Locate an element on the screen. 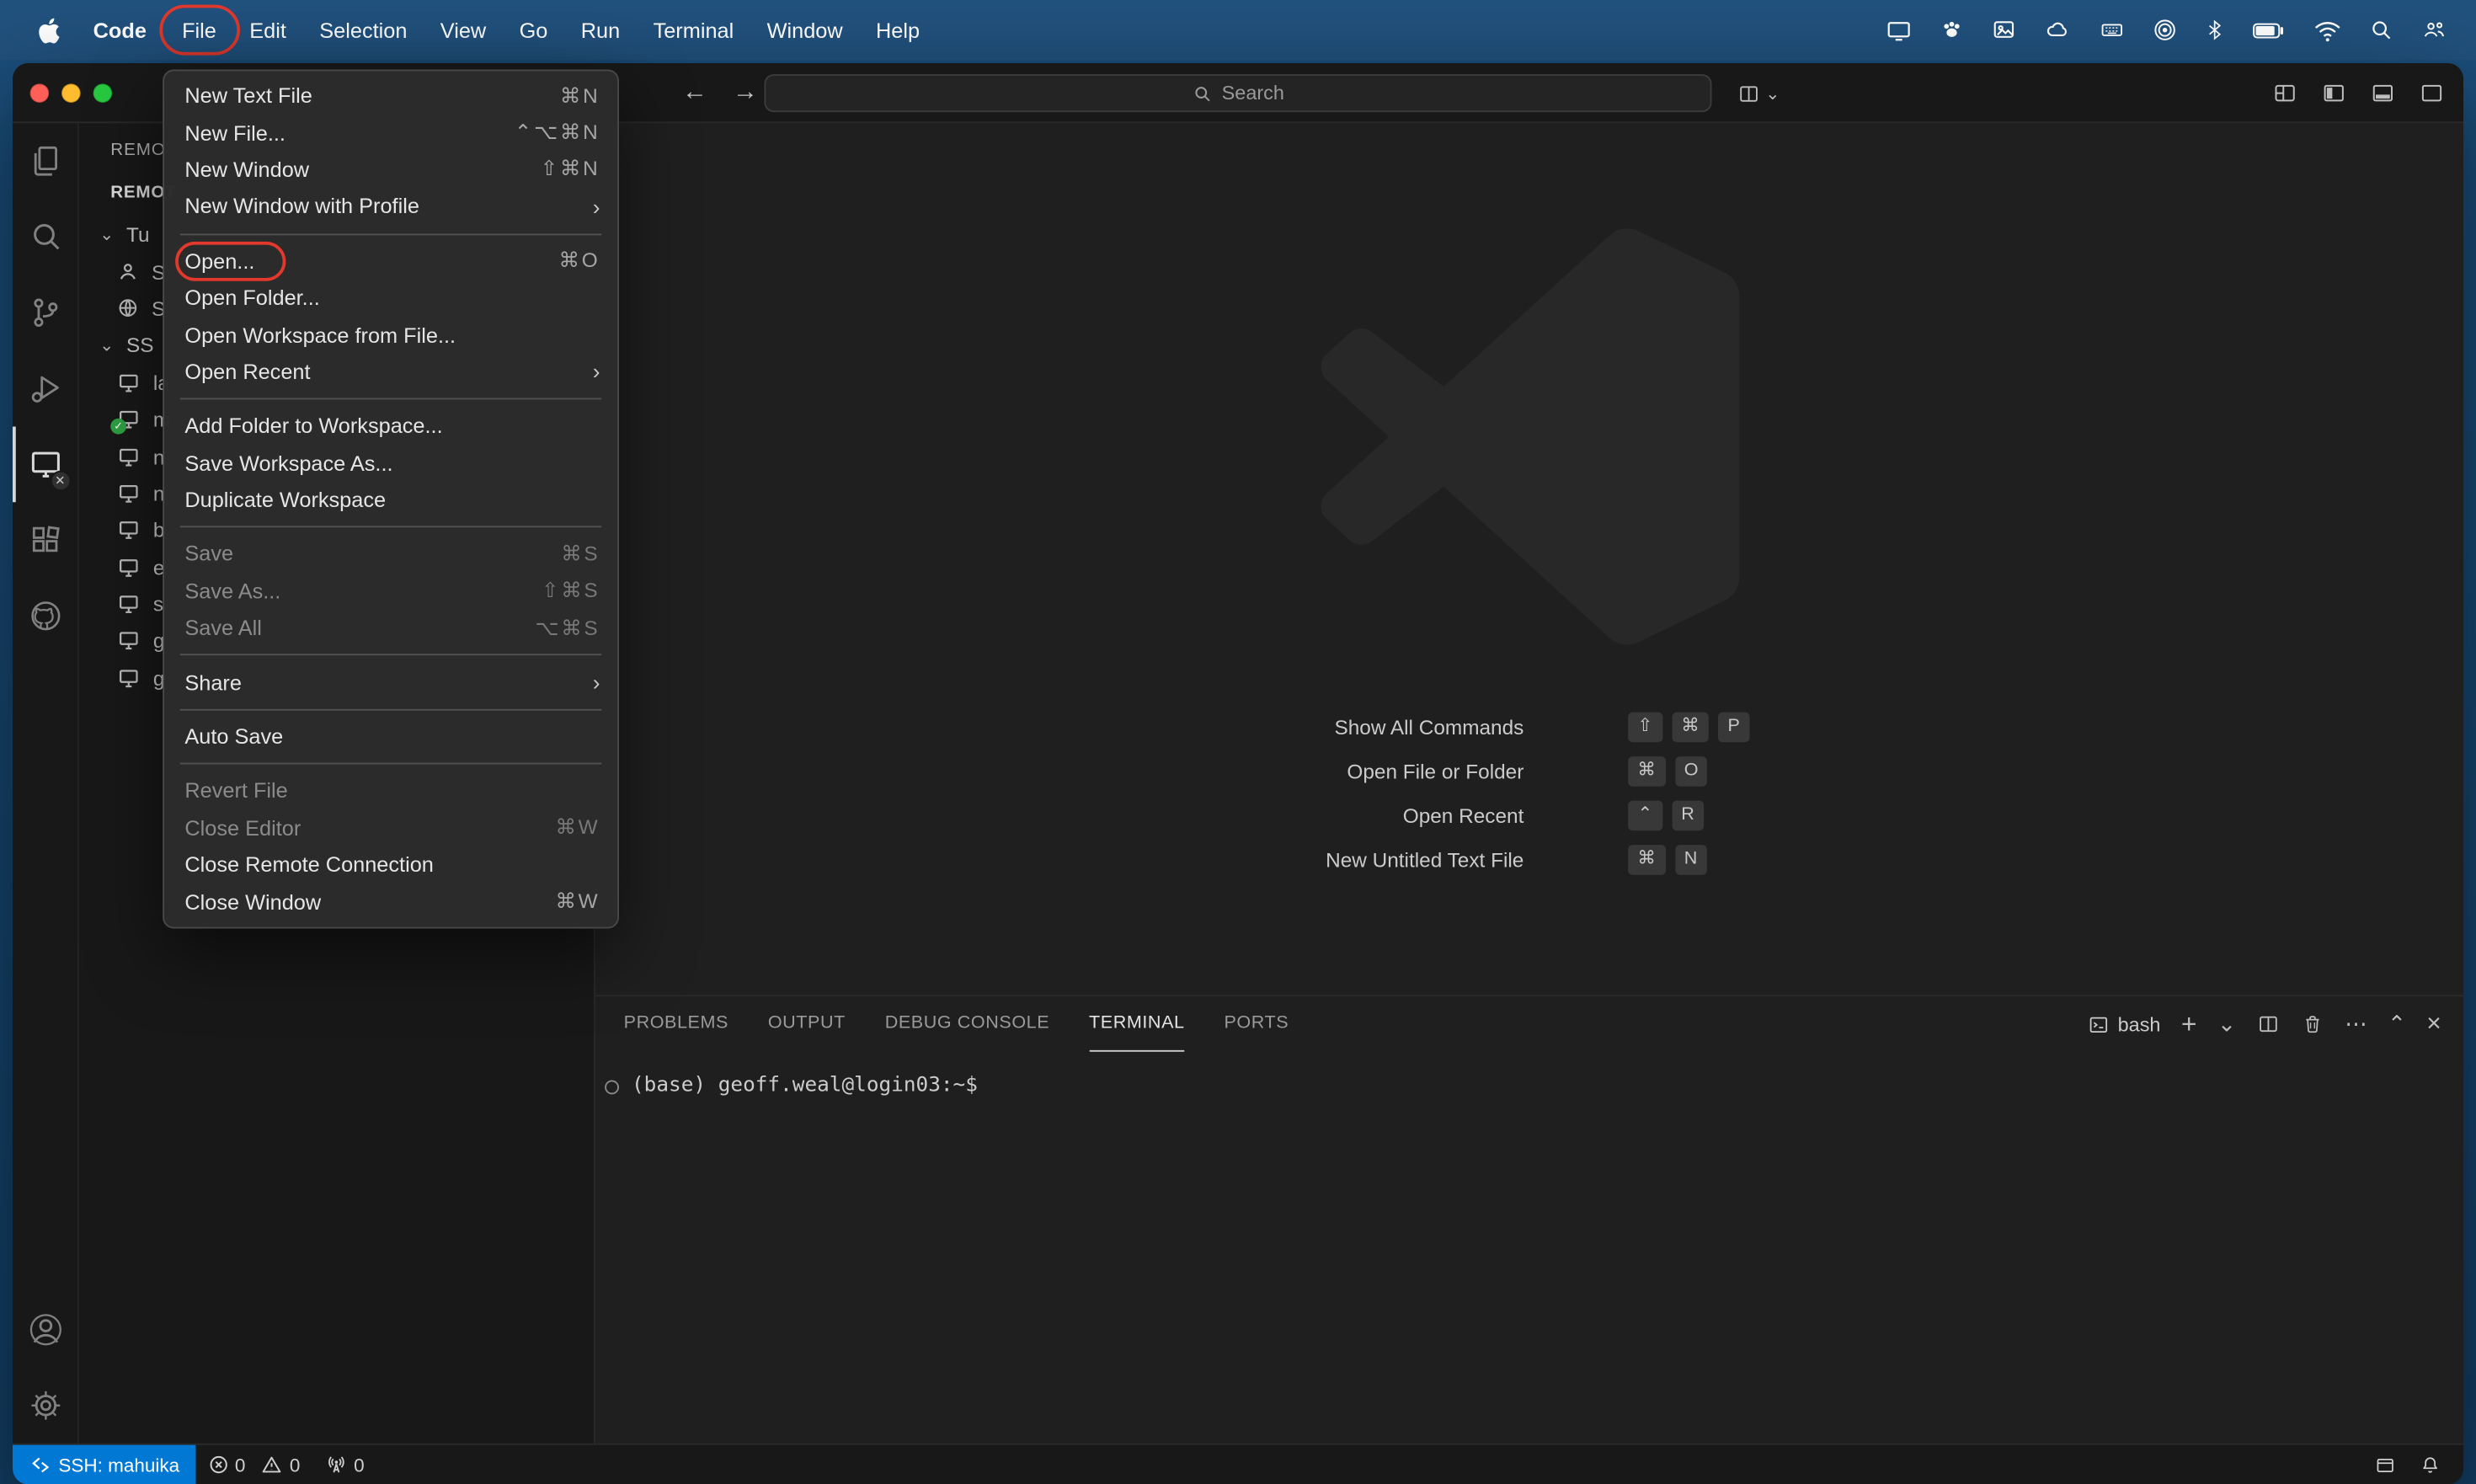 This screenshot has width=2476, height=1484. forward-button: → is located at coordinates (745, 94).